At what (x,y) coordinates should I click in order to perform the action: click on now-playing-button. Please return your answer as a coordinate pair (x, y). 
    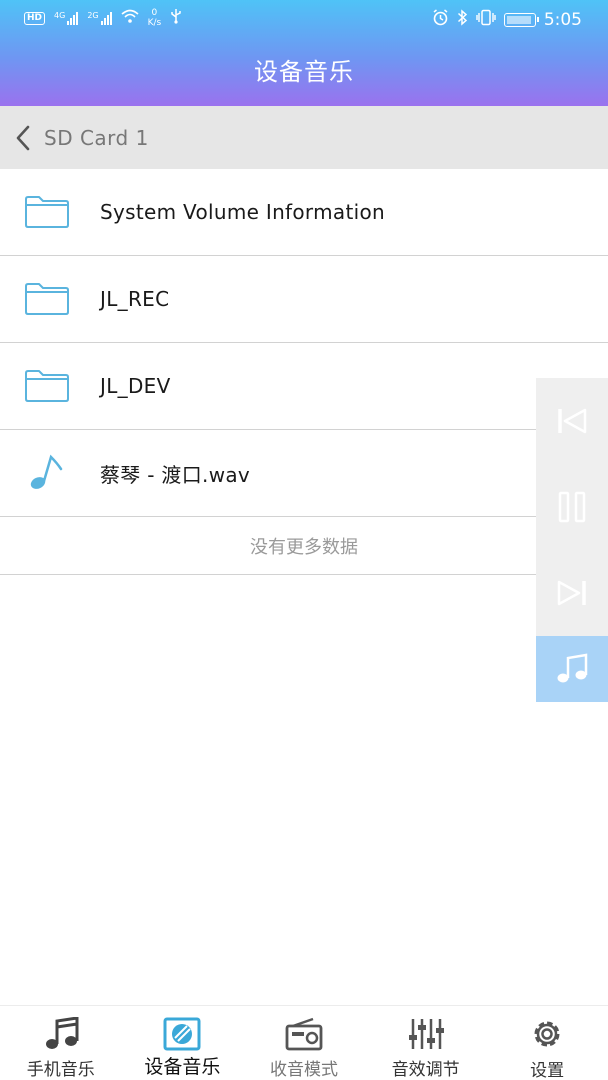
    Looking at the image, I should click on (572, 669).